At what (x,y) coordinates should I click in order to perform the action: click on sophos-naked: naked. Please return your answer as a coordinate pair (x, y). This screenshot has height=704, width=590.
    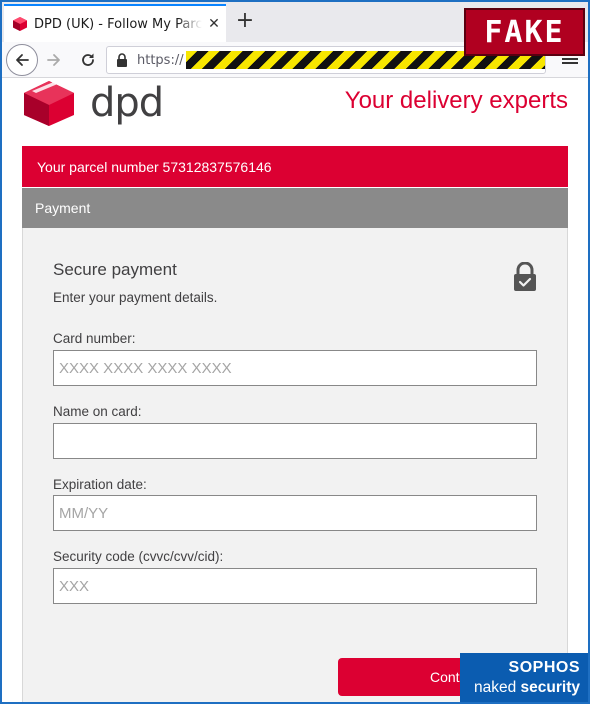
    Looking at the image, I should click on (497, 687).